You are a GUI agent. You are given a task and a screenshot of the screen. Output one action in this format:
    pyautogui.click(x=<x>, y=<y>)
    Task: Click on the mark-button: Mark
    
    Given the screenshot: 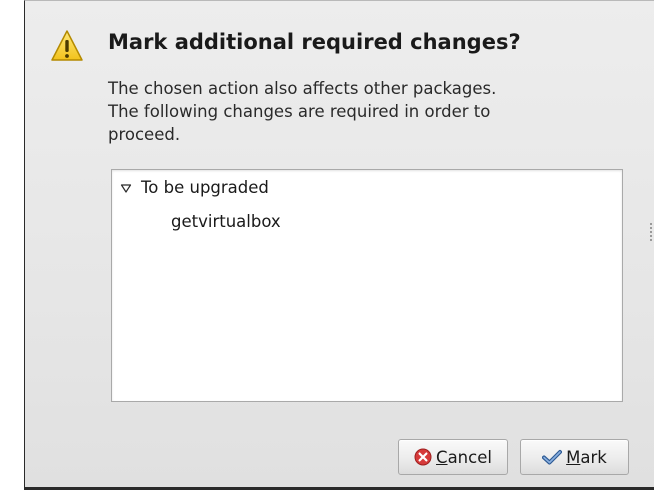 What is the action you would take?
    pyautogui.click(x=574, y=457)
    